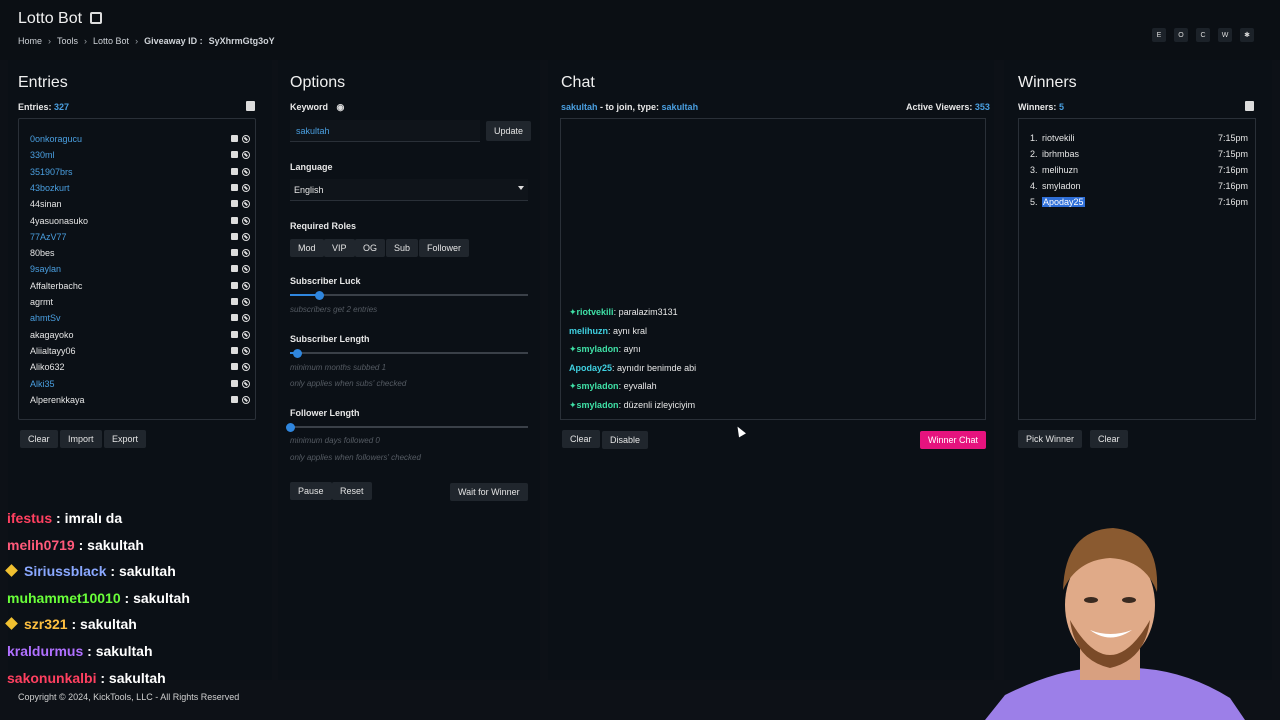 The image size is (1280, 720). I want to click on role-mod-button: Mod, so click(307, 248).